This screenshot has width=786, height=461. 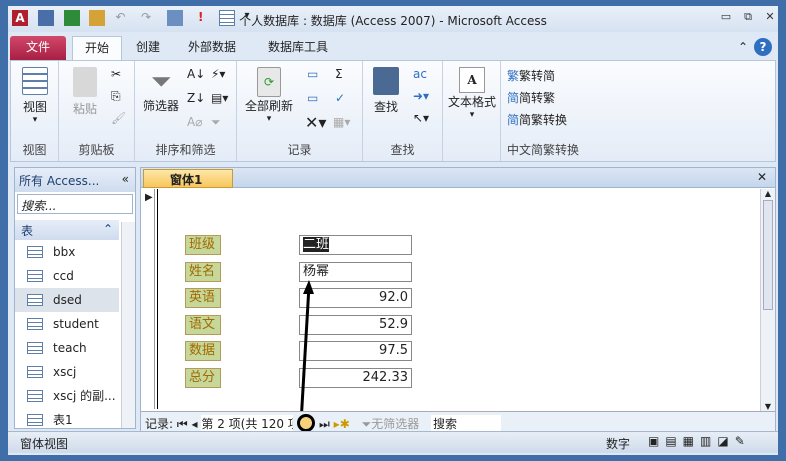 I want to click on status-view: 窗体视图, so click(x=44, y=444).